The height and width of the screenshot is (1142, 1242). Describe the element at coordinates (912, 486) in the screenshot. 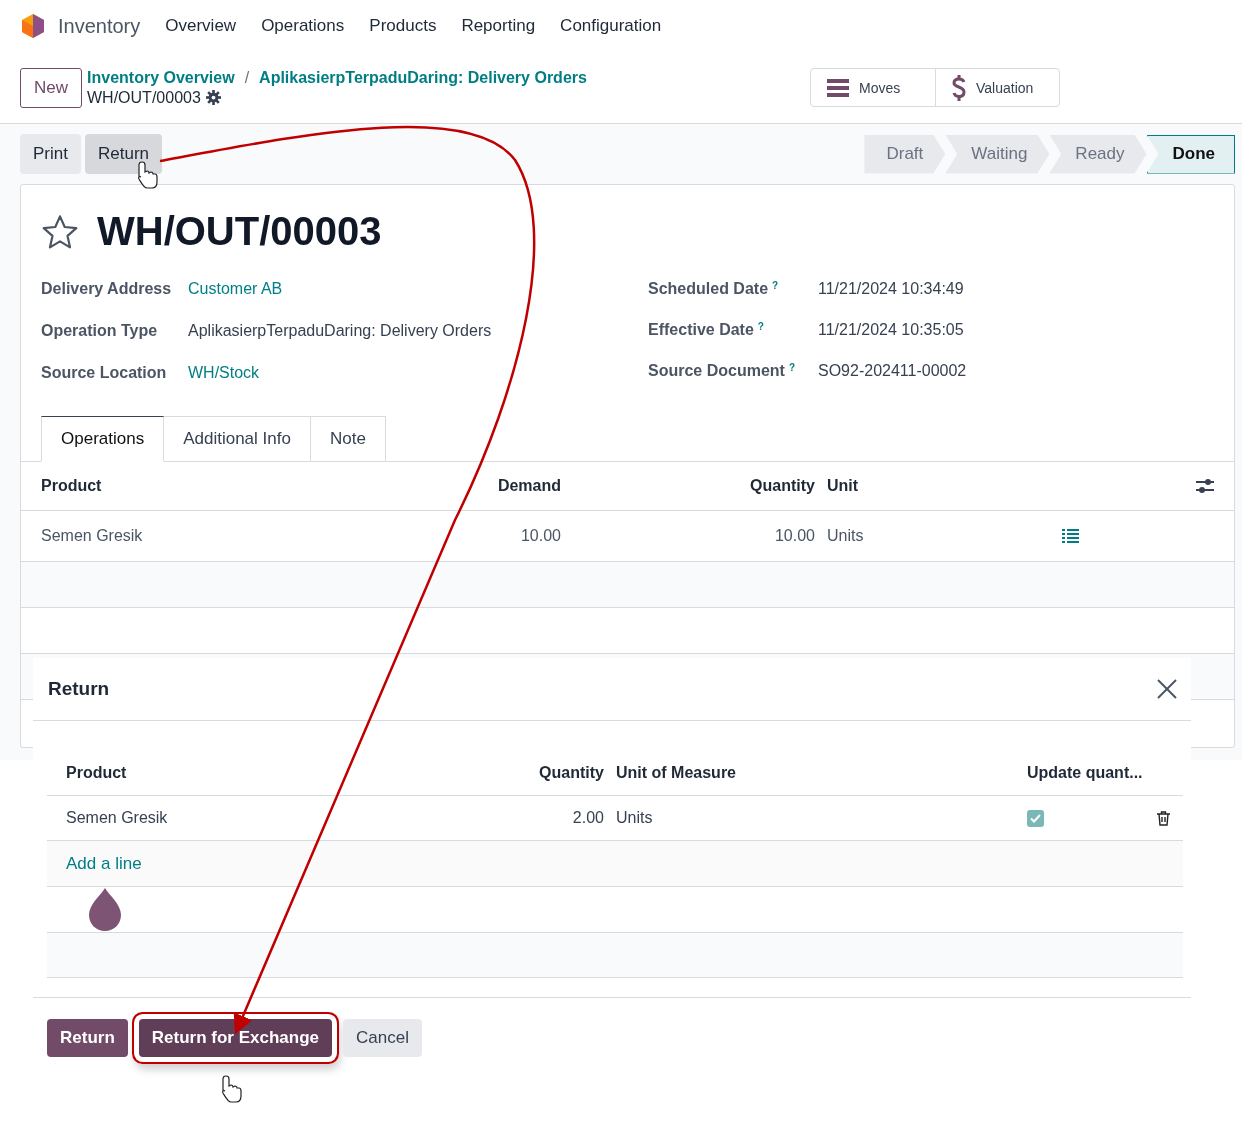

I see `column-header: Unit` at that location.